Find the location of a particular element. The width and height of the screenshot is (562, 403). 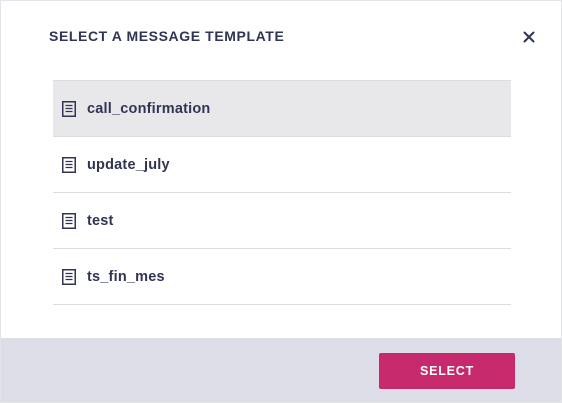

template-item-test: test is located at coordinates (282, 221).